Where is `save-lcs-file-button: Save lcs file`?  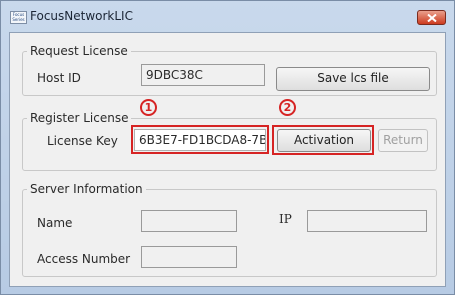
save-lcs-file-button: Save lcs file is located at coordinates (353, 79).